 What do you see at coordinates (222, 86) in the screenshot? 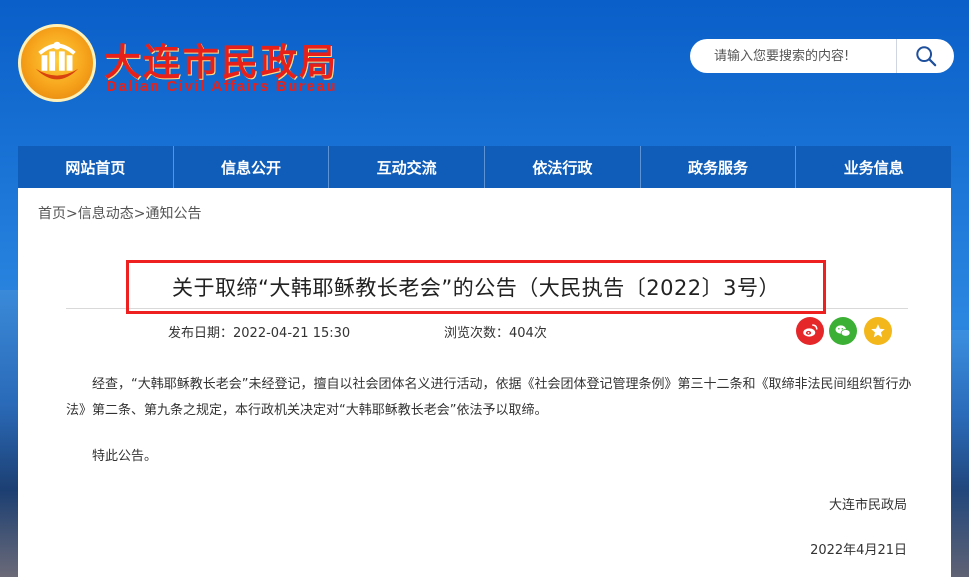
I see `site-subtitle: Dalian Civil Affairs Bureau` at bounding box center [222, 86].